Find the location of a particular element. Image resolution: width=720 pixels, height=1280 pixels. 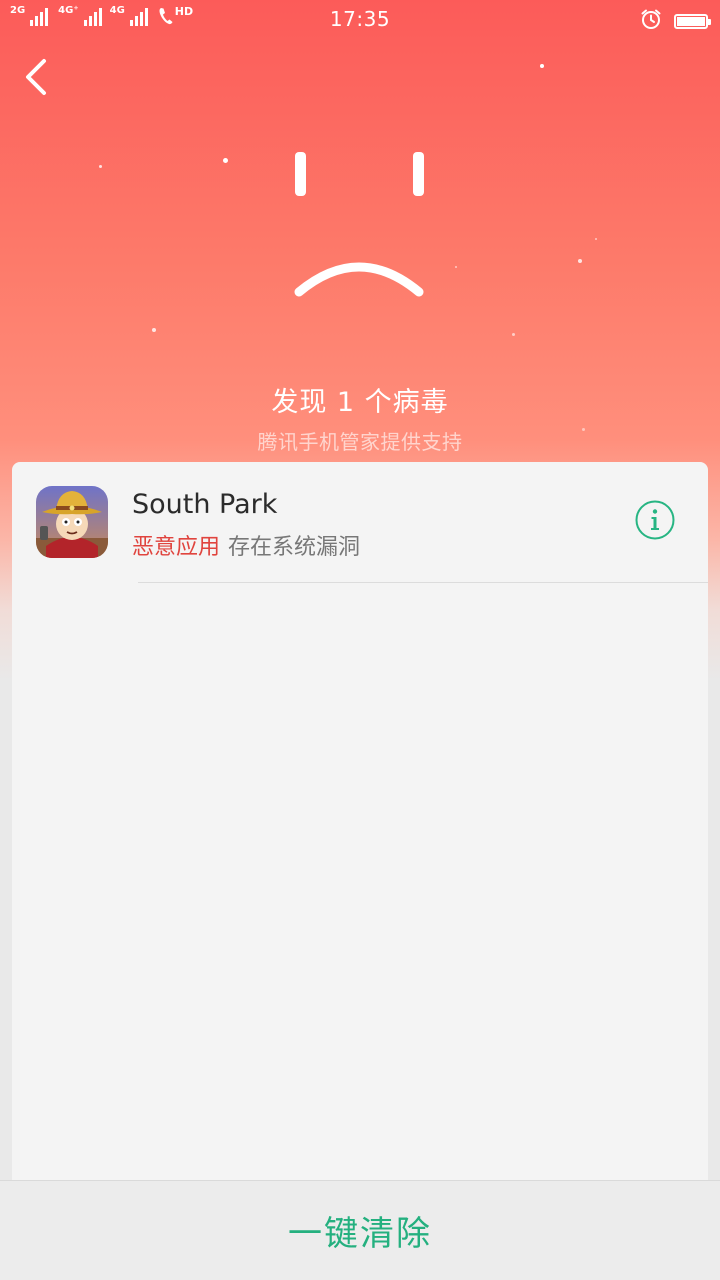

info-icon is located at coordinates (655, 520).